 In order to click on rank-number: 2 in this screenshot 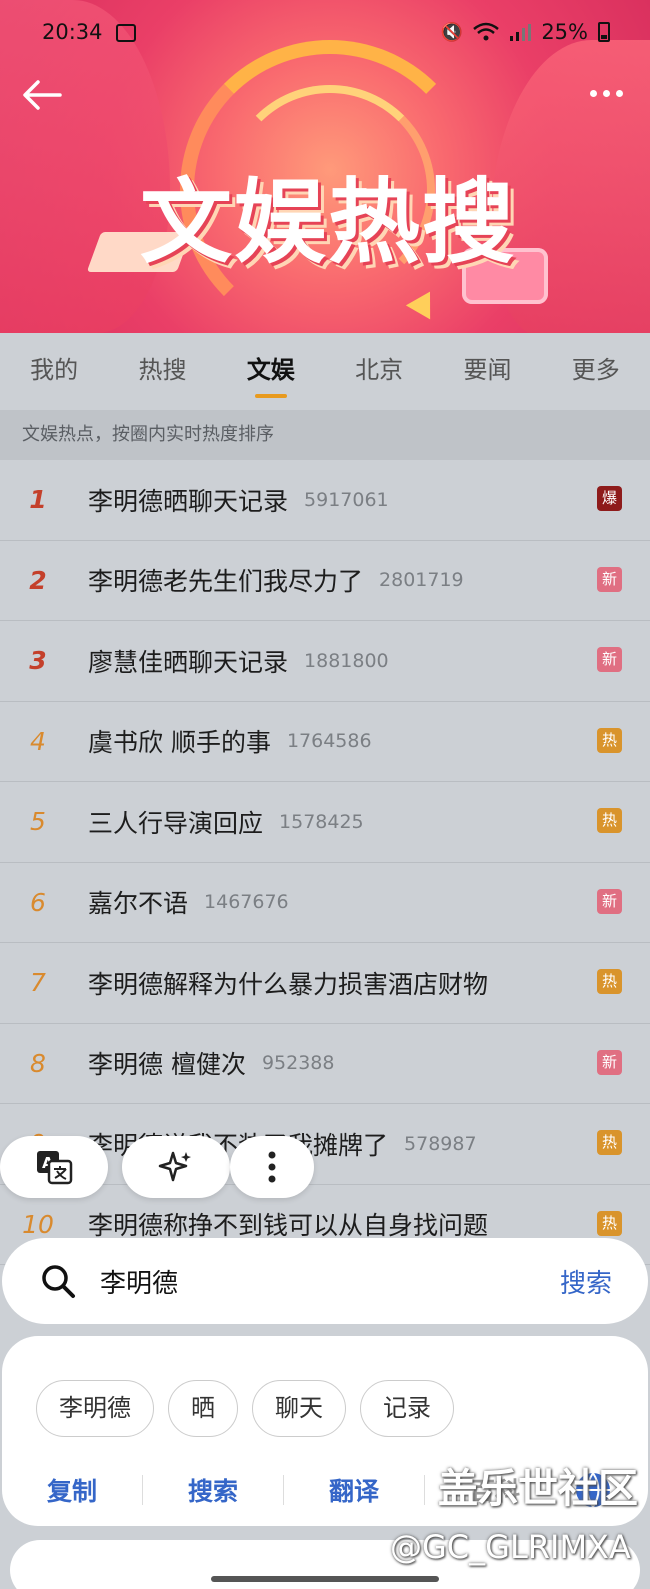, I will do `click(38, 580)`.